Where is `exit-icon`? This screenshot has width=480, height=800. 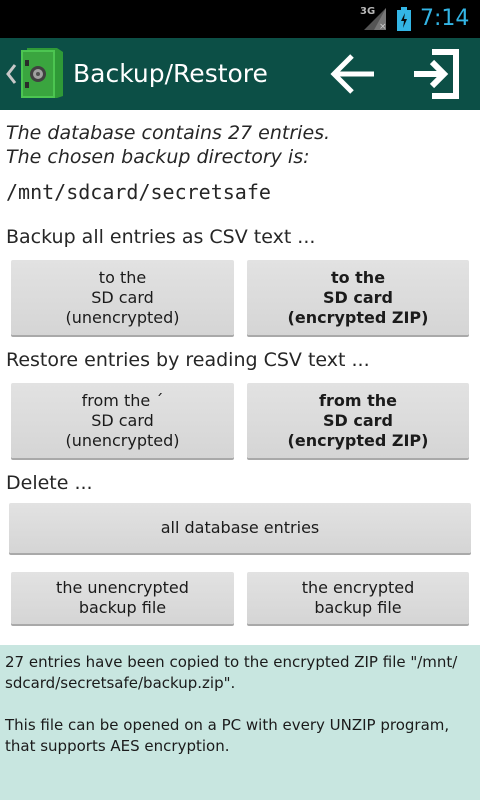 exit-icon is located at coordinates (436, 74).